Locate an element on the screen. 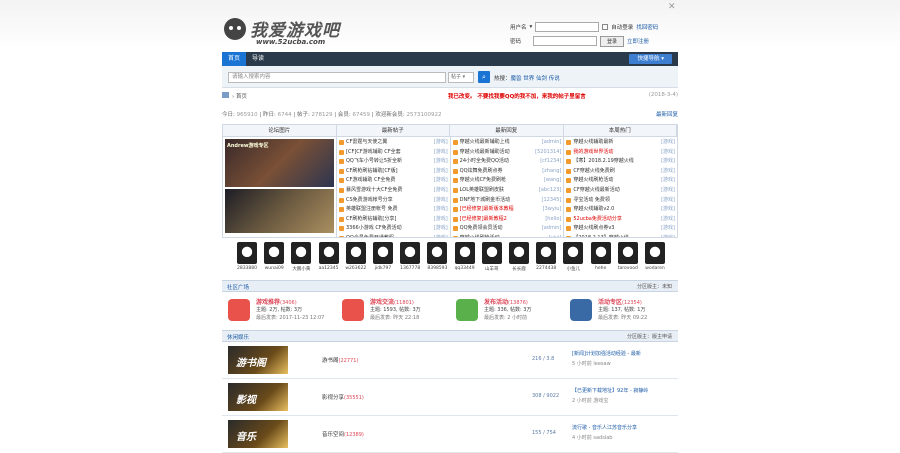 This screenshot has width=900, height=453. board-image: 音乐 is located at coordinates (258, 434).